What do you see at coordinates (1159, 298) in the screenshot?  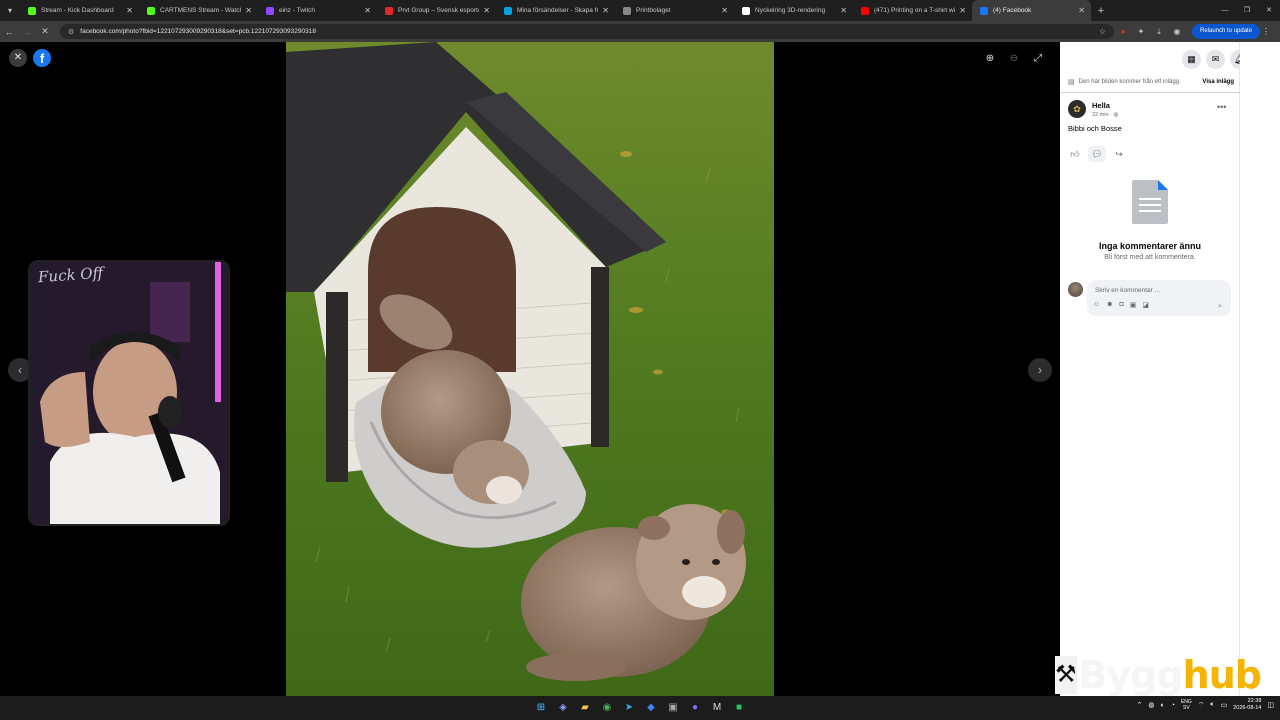 I see `comment-input: Skriv en kommentar ... ☺ ☻ ◘ ▣ ◪ ➤` at bounding box center [1159, 298].